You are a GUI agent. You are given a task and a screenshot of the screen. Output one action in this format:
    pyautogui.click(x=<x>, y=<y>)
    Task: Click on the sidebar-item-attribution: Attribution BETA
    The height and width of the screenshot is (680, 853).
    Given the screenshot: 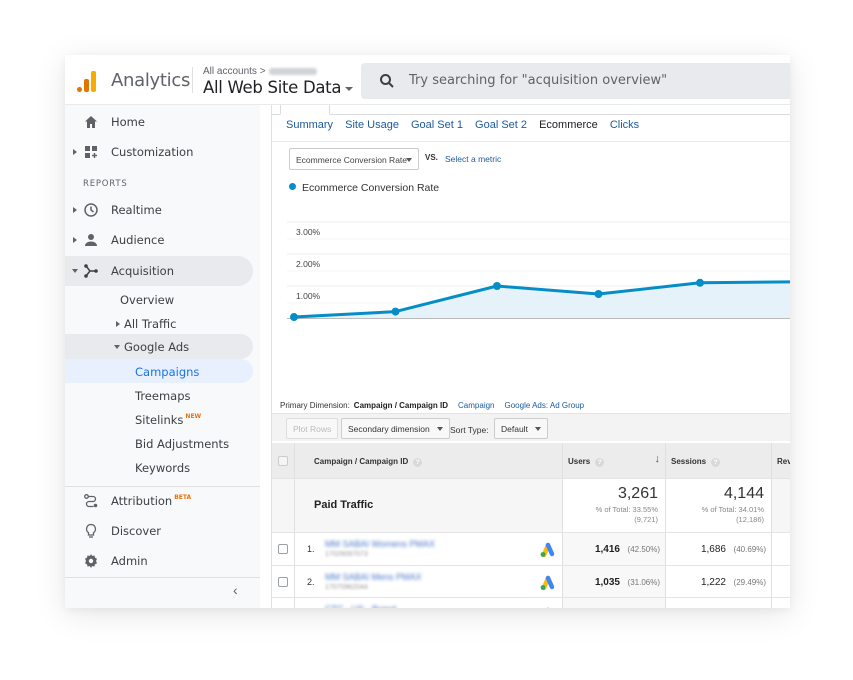 What is the action you would take?
    pyautogui.click(x=159, y=501)
    